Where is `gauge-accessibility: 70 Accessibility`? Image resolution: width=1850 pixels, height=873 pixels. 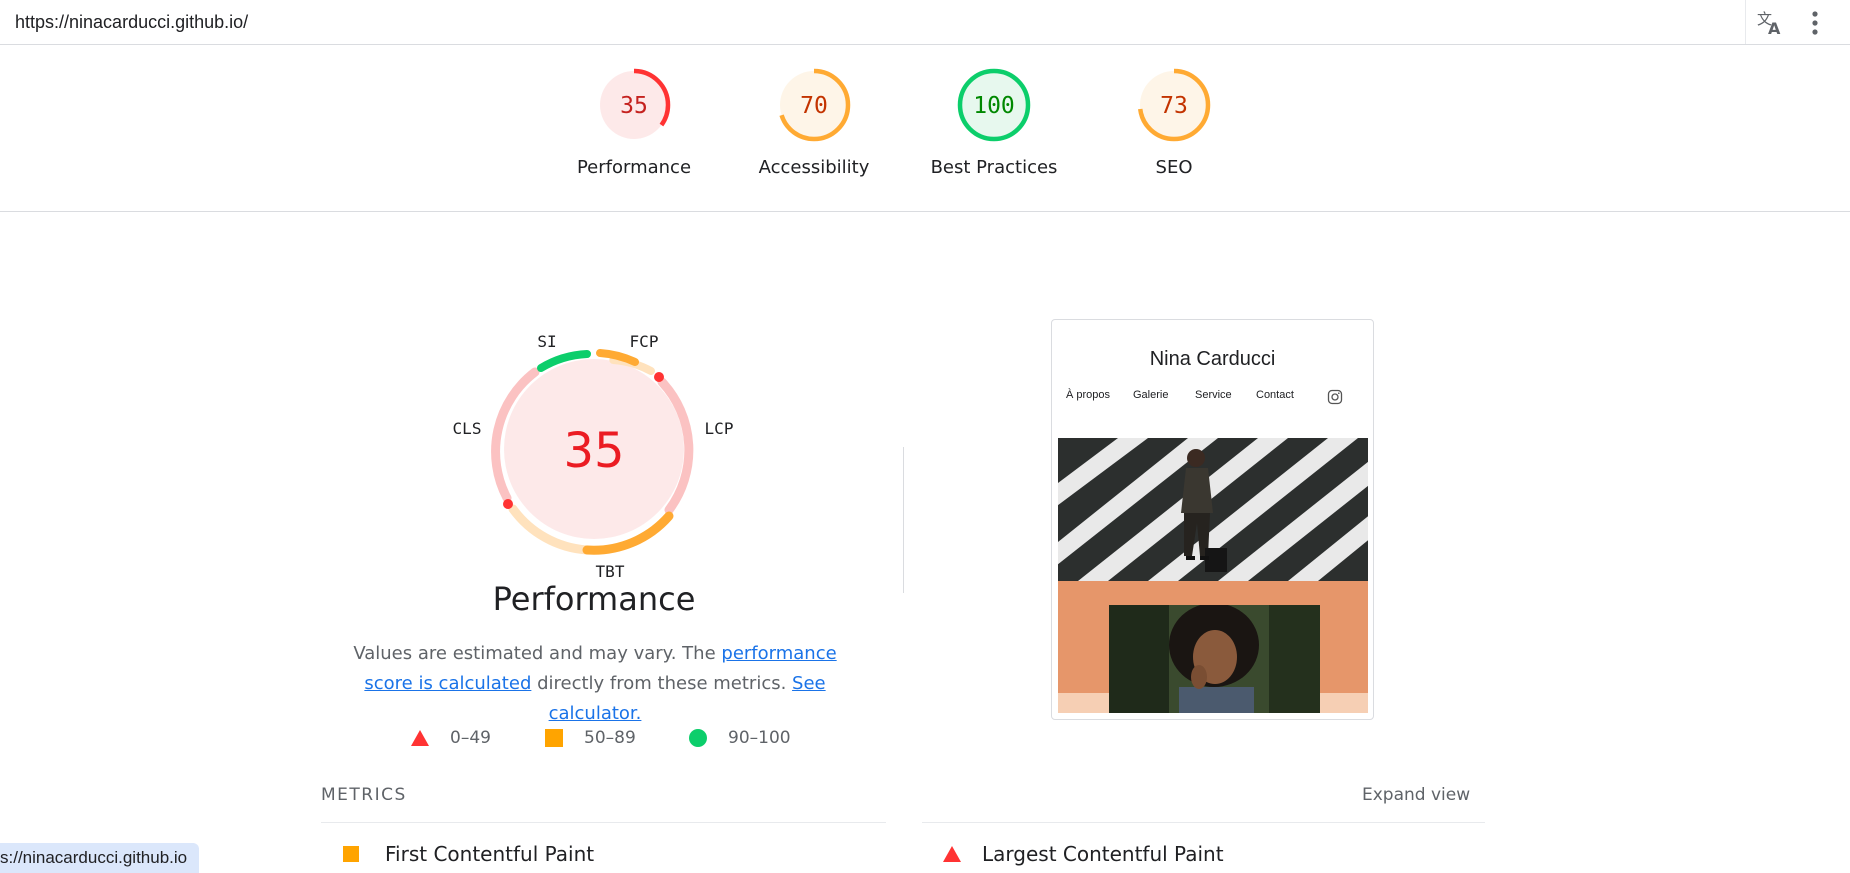
gauge-accessibility: 70 Accessibility is located at coordinates (814, 122).